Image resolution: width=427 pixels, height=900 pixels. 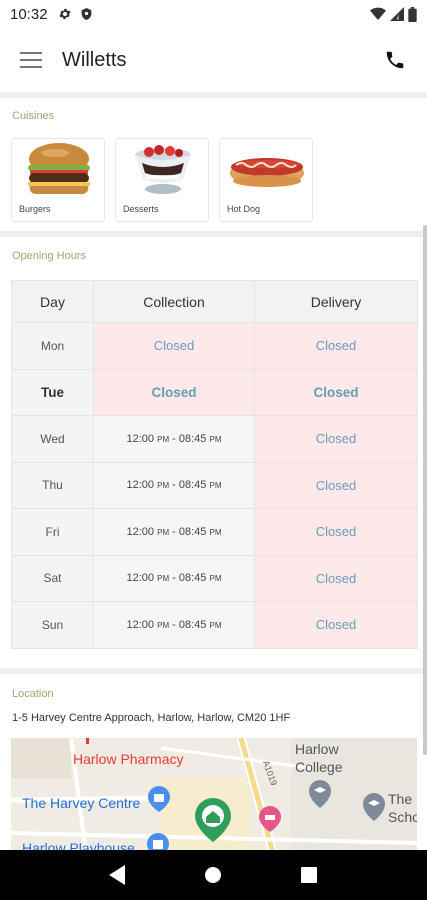 I want to click on cuisine-label: Desserts, so click(x=141, y=209).